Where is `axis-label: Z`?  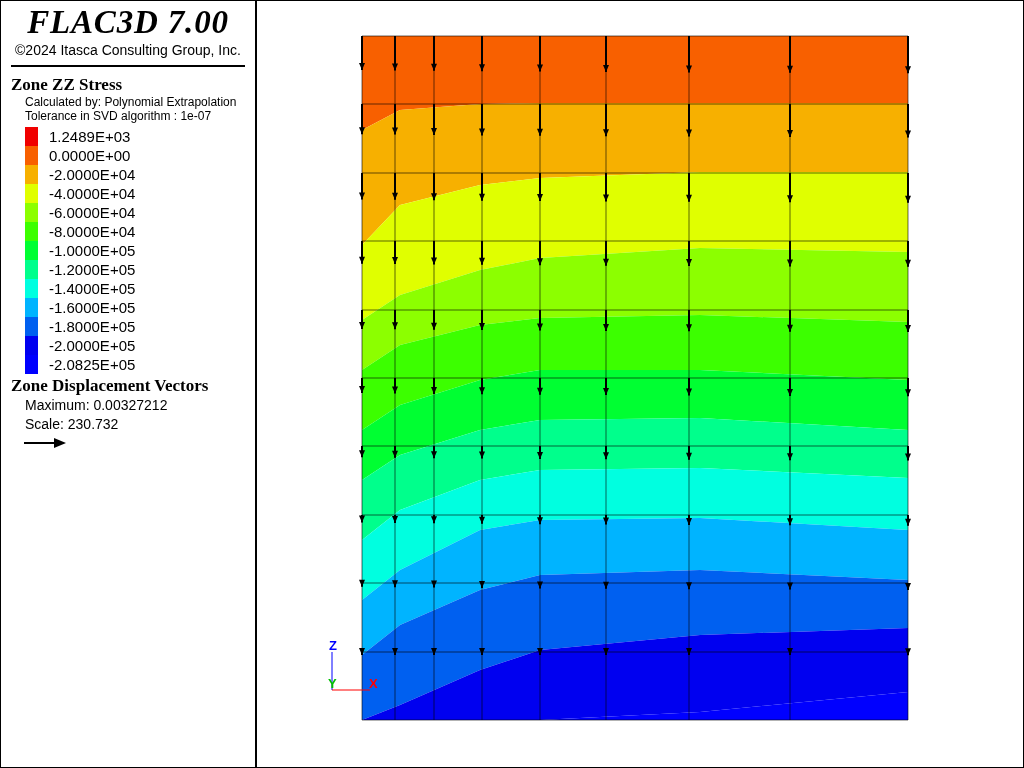
axis-label: Z is located at coordinates (333, 645).